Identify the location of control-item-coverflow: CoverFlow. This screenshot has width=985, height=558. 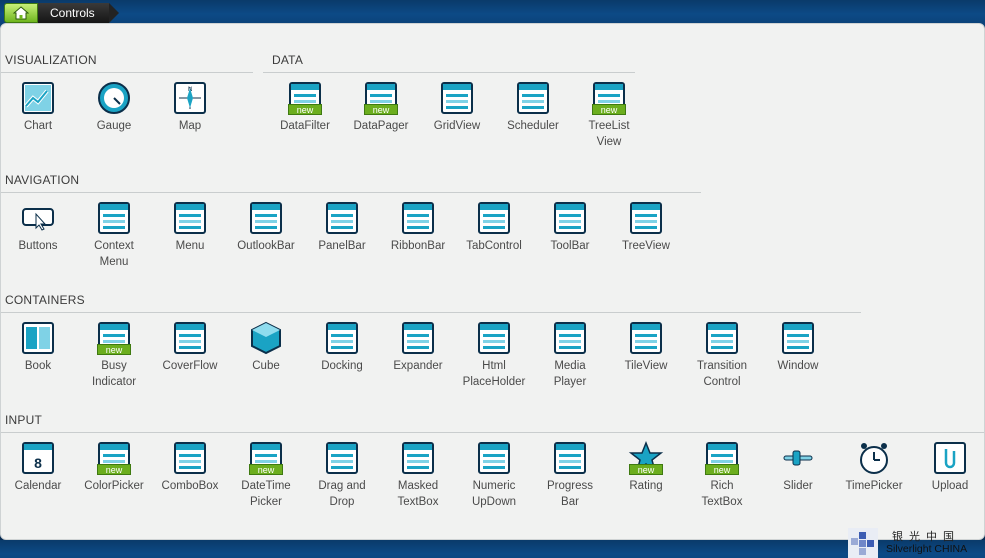
(190, 347).